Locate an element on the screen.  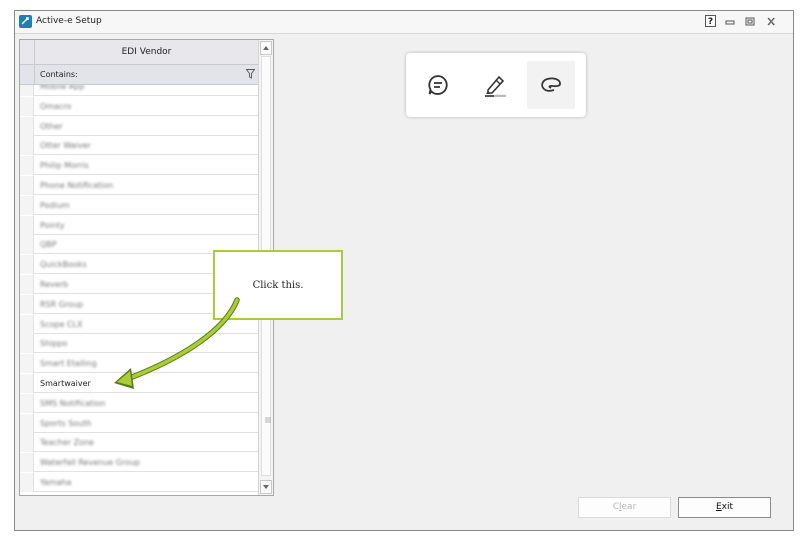
vendor-cell: Philip Morris is located at coordinates (64, 166).